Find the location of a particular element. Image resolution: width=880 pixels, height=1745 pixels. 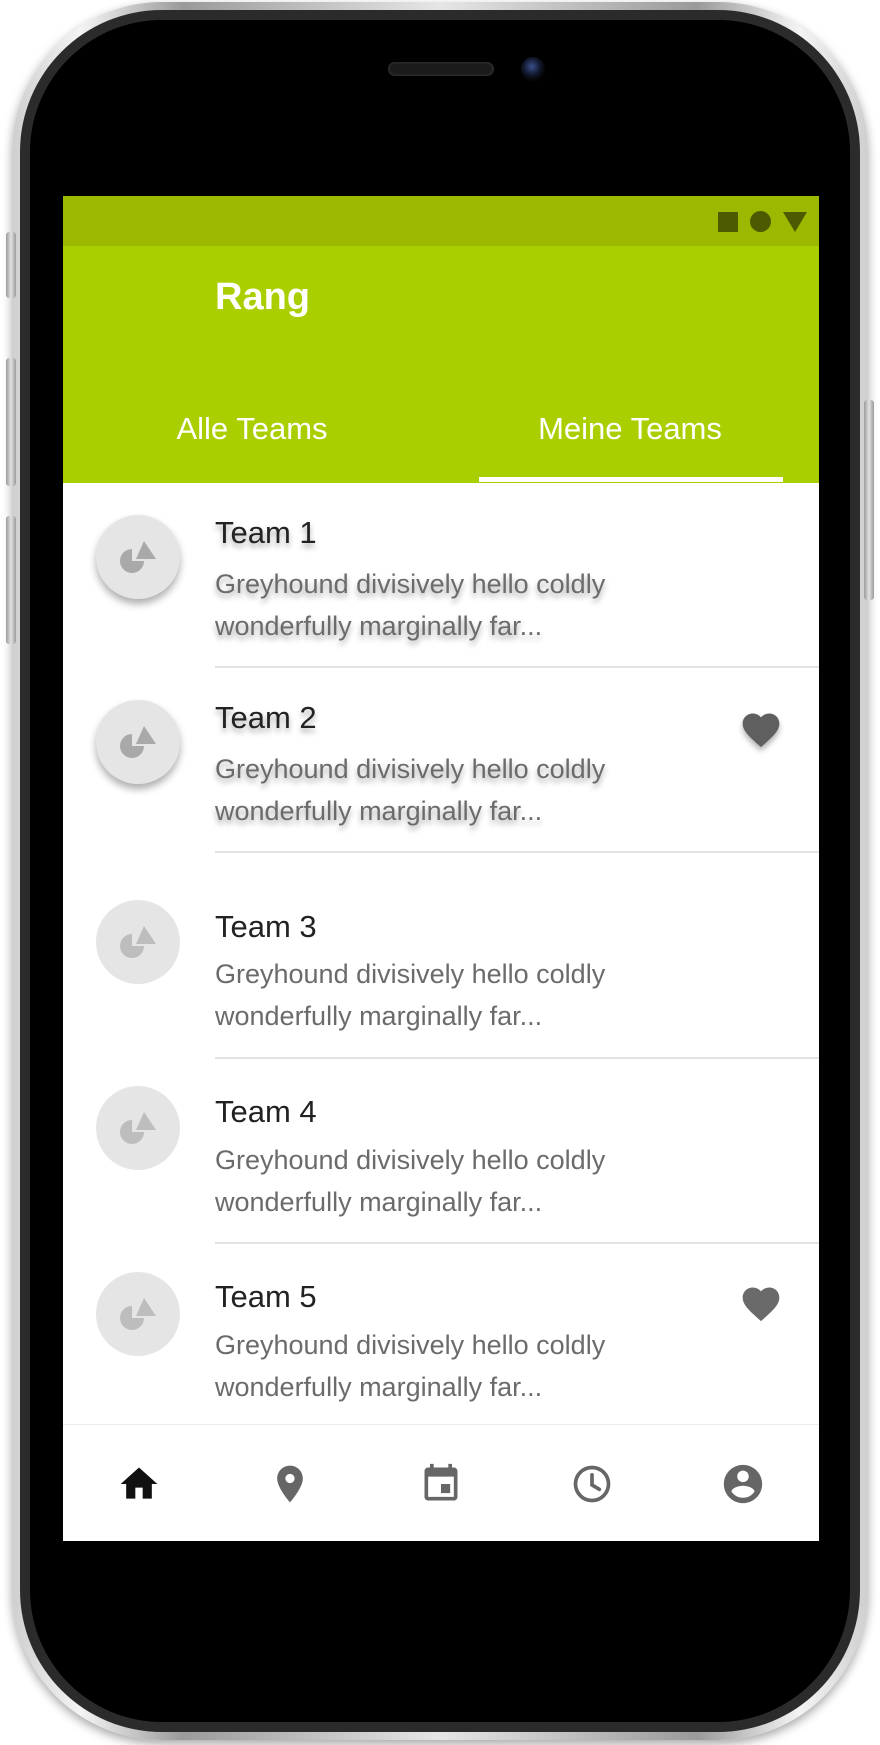

tab-label: Alle Teams is located at coordinates (252, 428).